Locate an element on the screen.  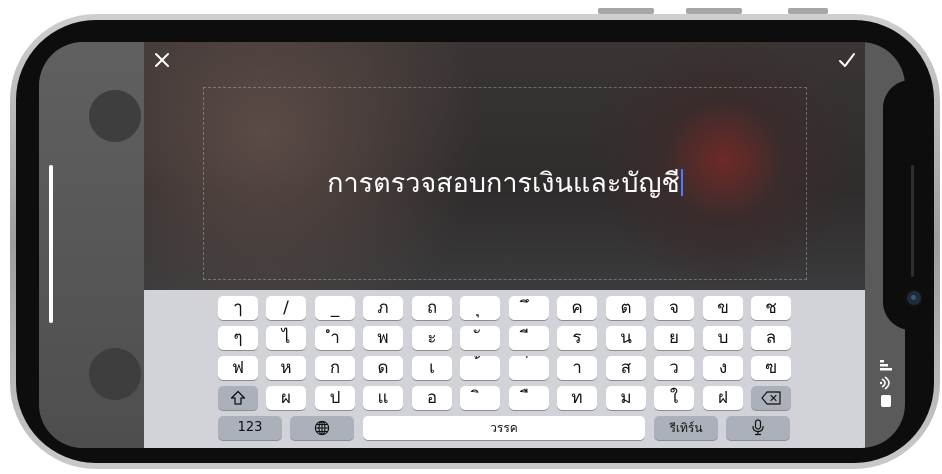
key: ฝ is located at coordinates (723, 398).